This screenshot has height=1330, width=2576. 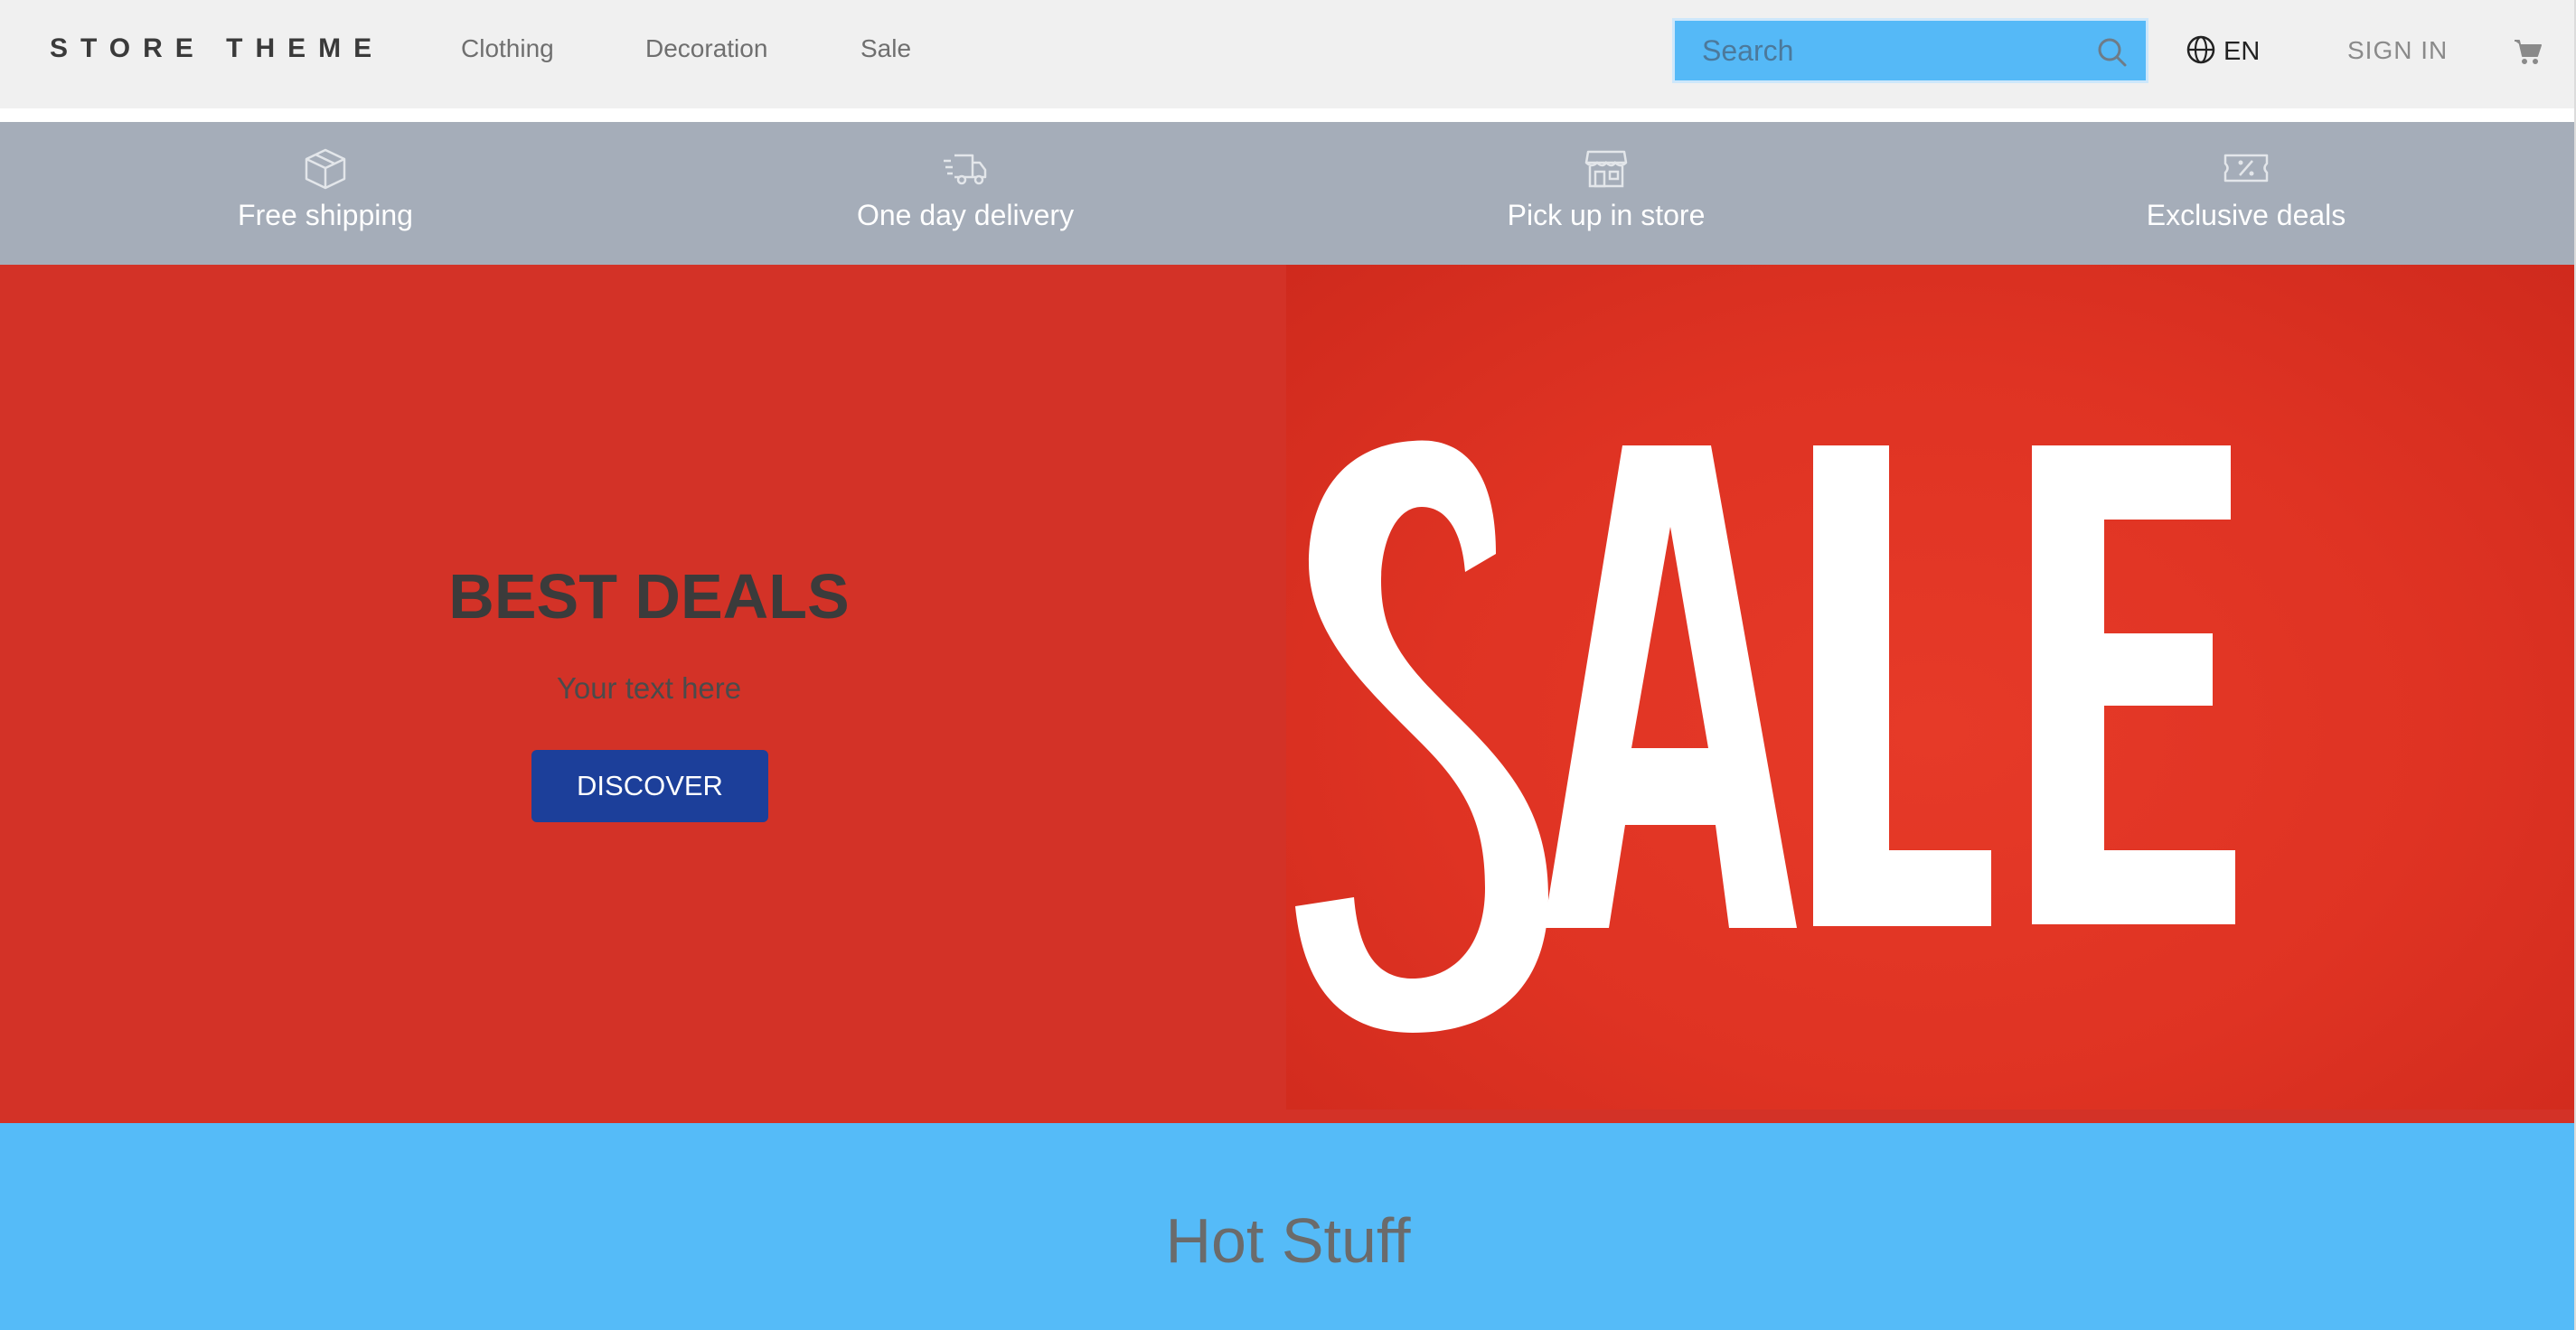 I want to click on feature-label: Pick up in store, so click(x=1607, y=215).